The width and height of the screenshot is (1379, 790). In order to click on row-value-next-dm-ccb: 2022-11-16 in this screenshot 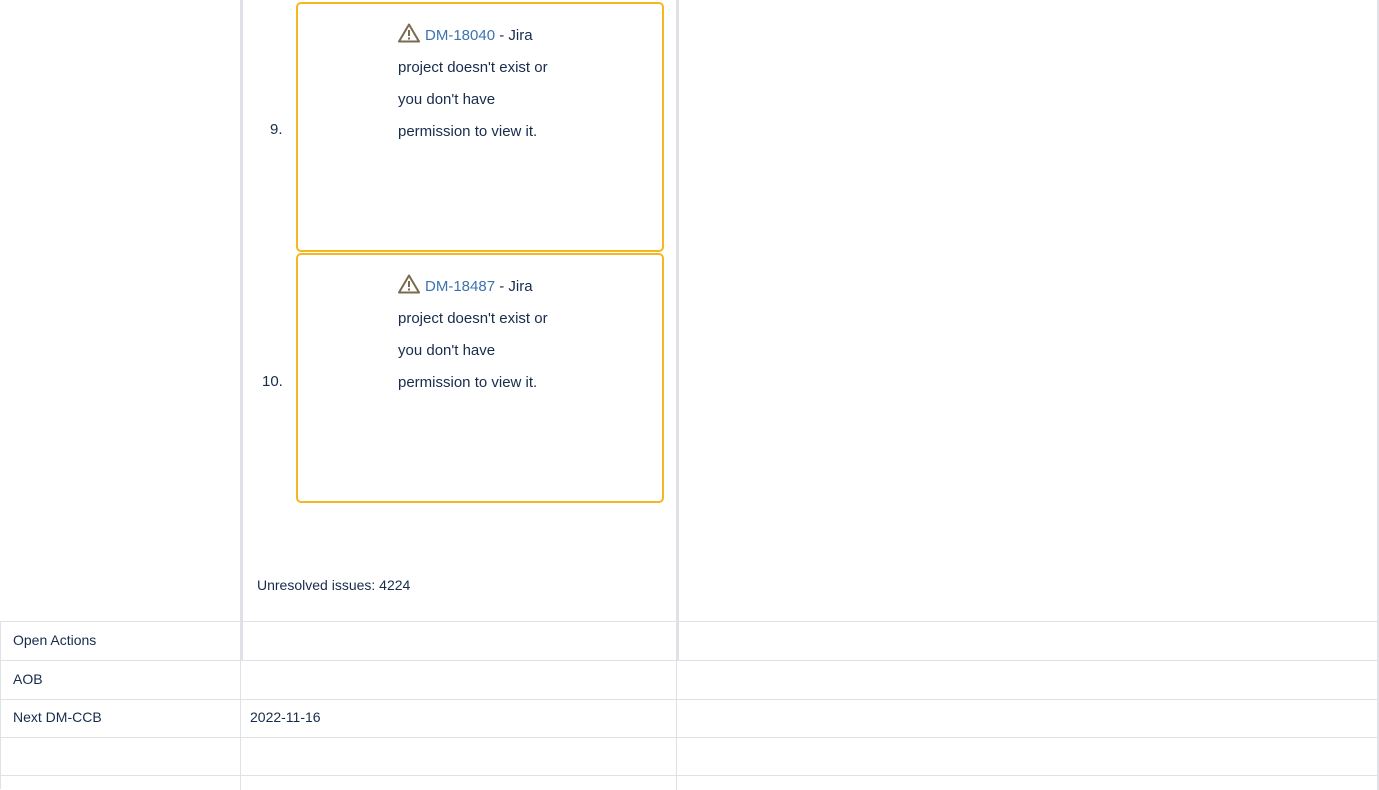, I will do `click(285, 717)`.